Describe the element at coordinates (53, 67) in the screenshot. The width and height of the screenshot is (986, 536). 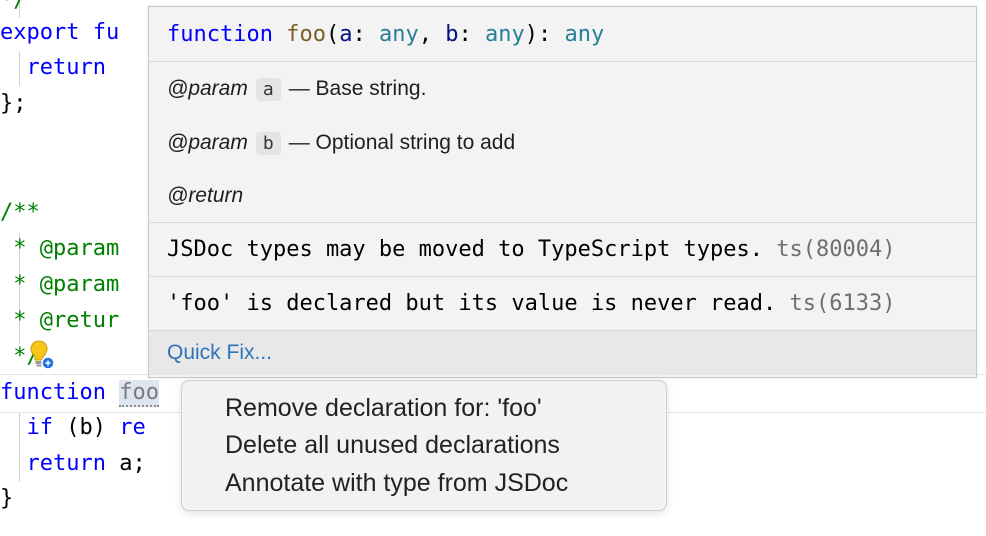
I see `code-line: return` at that location.